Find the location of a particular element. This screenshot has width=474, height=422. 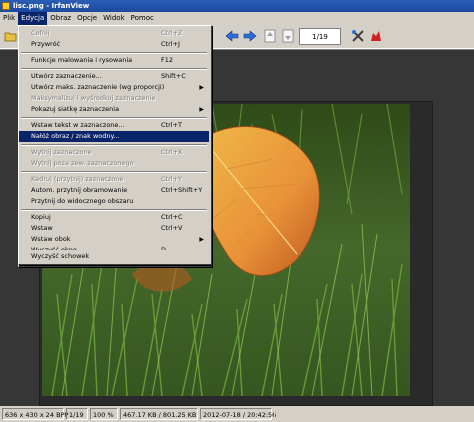

menu-item-cut-selection: Wytnij zaznaczone Ctrl+X is located at coordinates (114, 152).